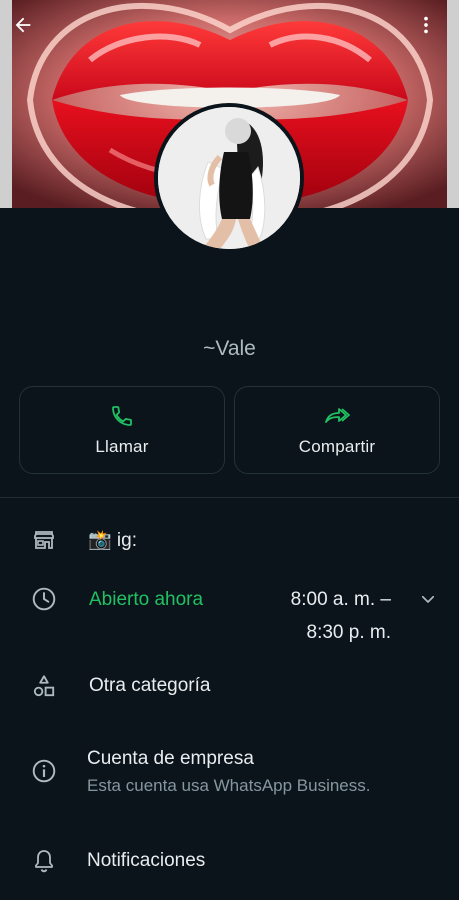 The image size is (459, 900). What do you see at coordinates (122, 416) in the screenshot?
I see `phone-icon` at bounding box center [122, 416].